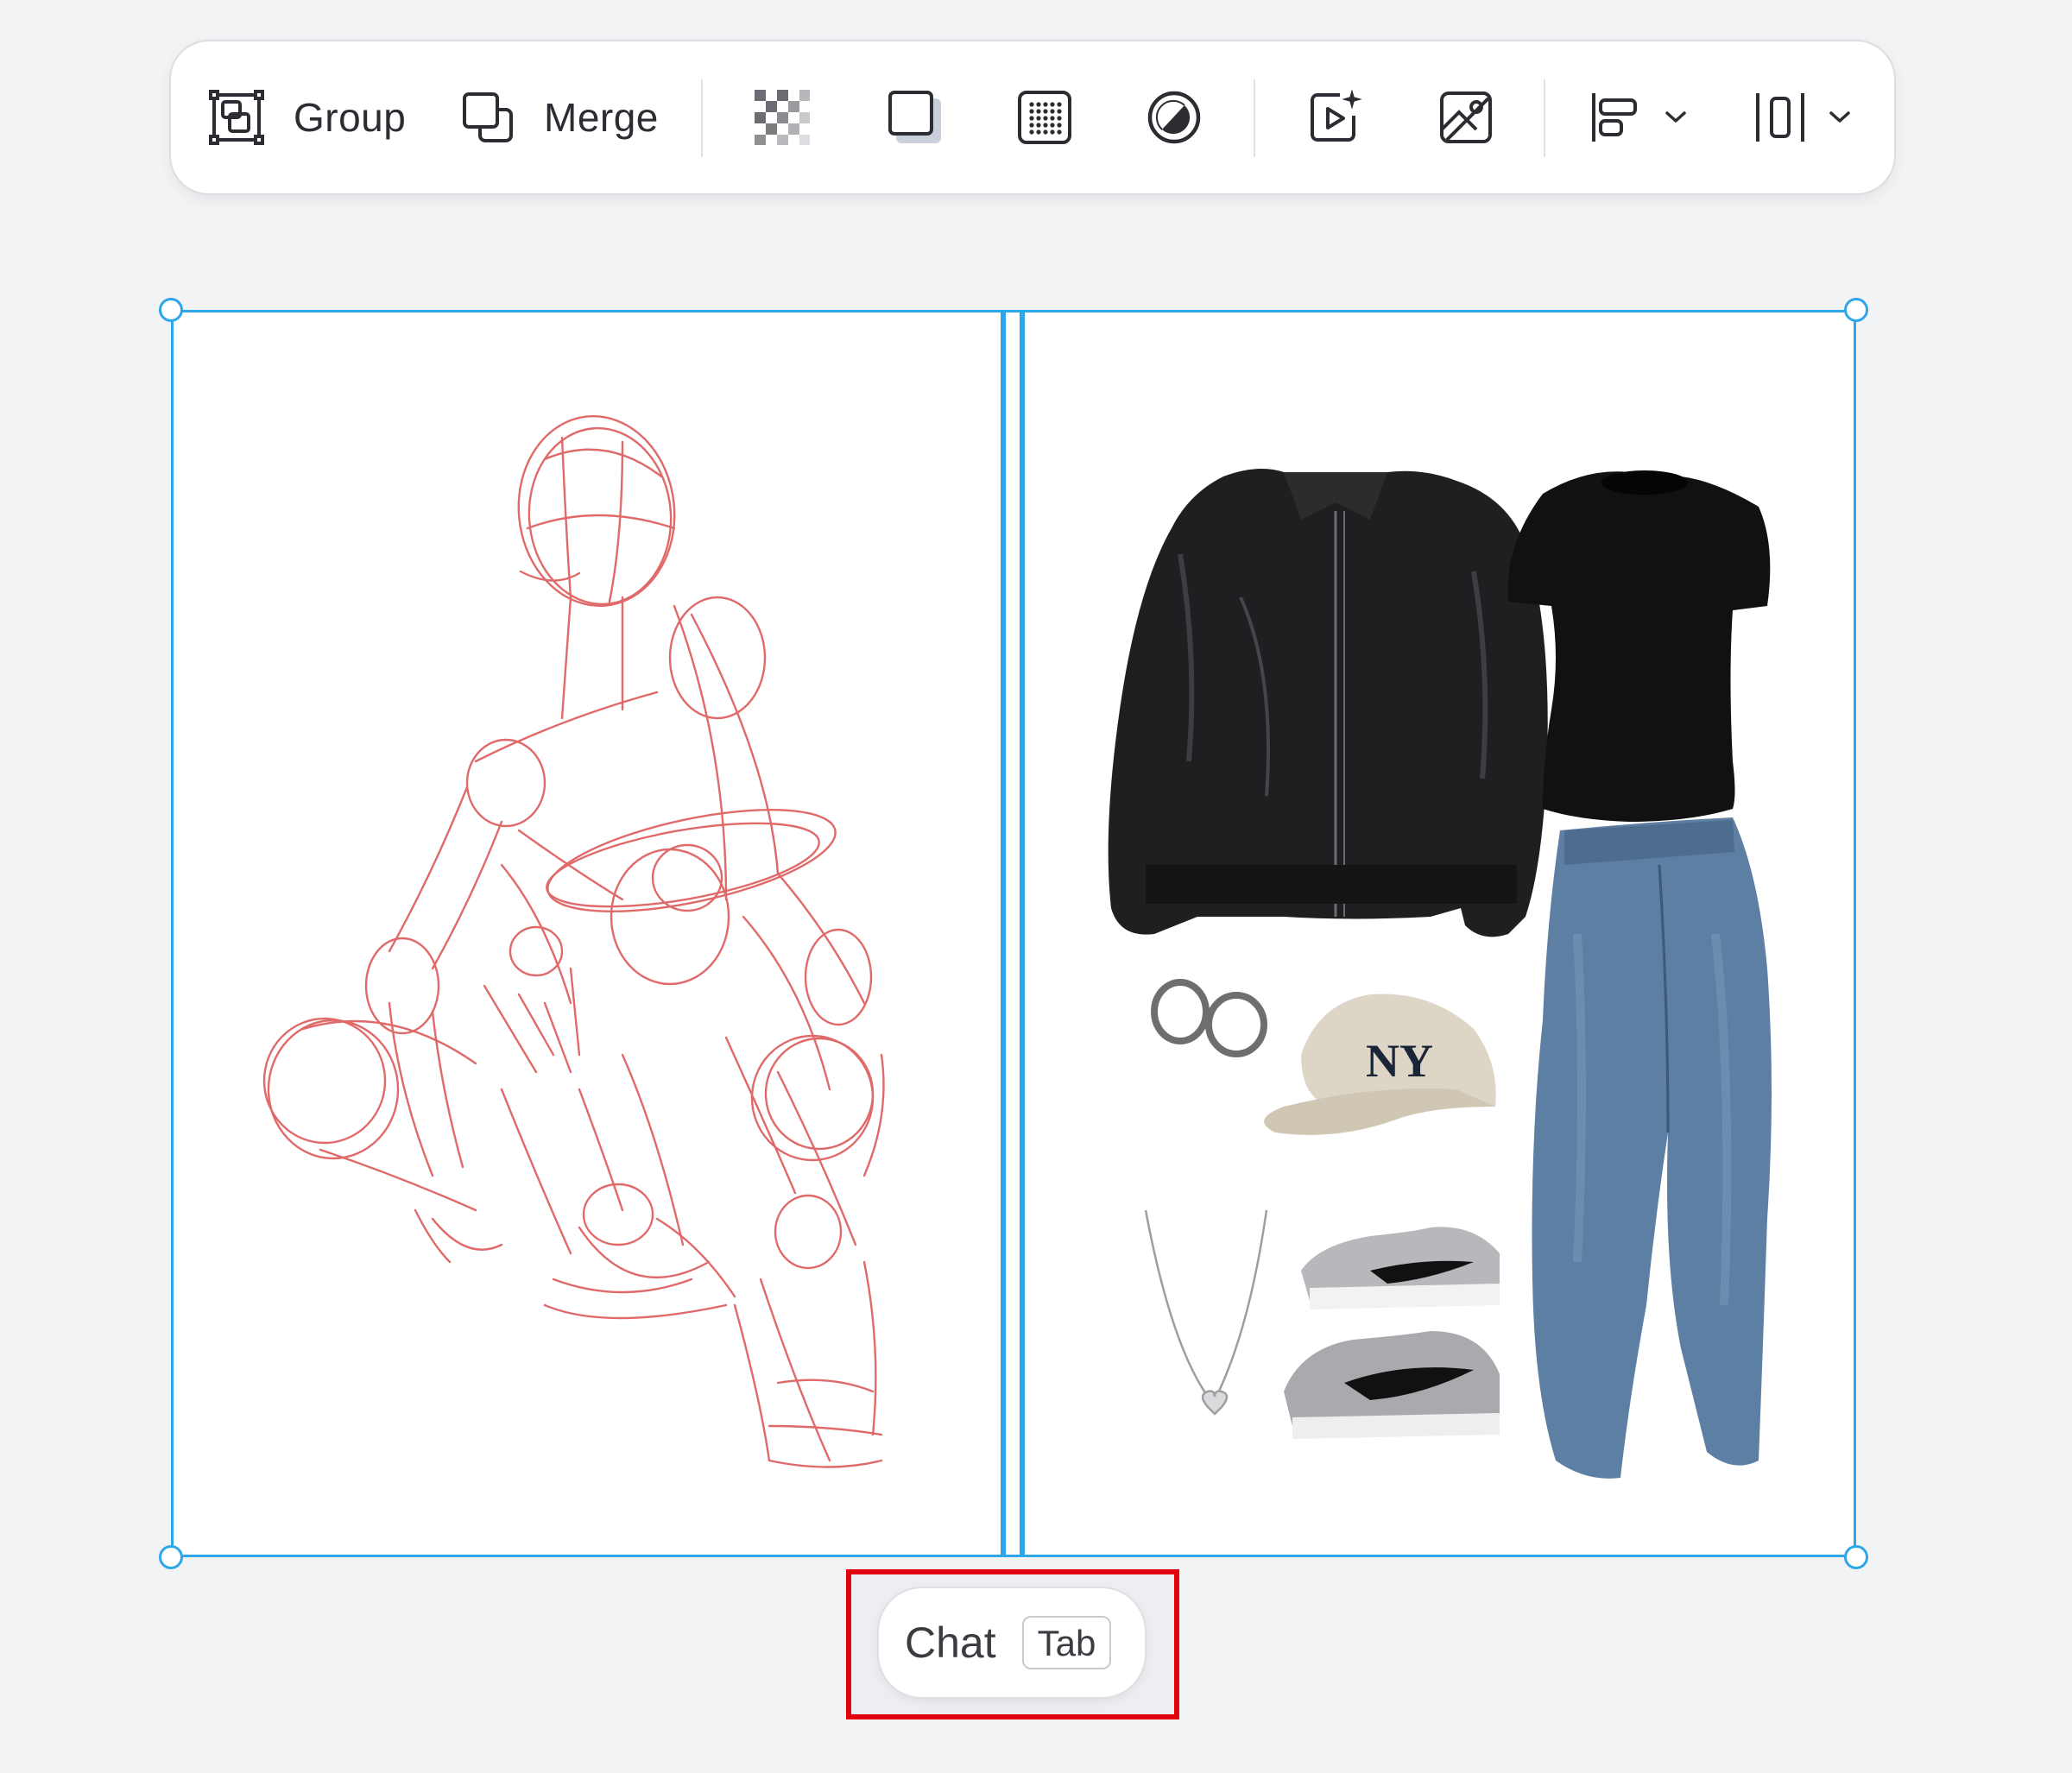  What do you see at coordinates (1012, 1643) in the screenshot?
I see `chat-button: Chat Tab` at bounding box center [1012, 1643].